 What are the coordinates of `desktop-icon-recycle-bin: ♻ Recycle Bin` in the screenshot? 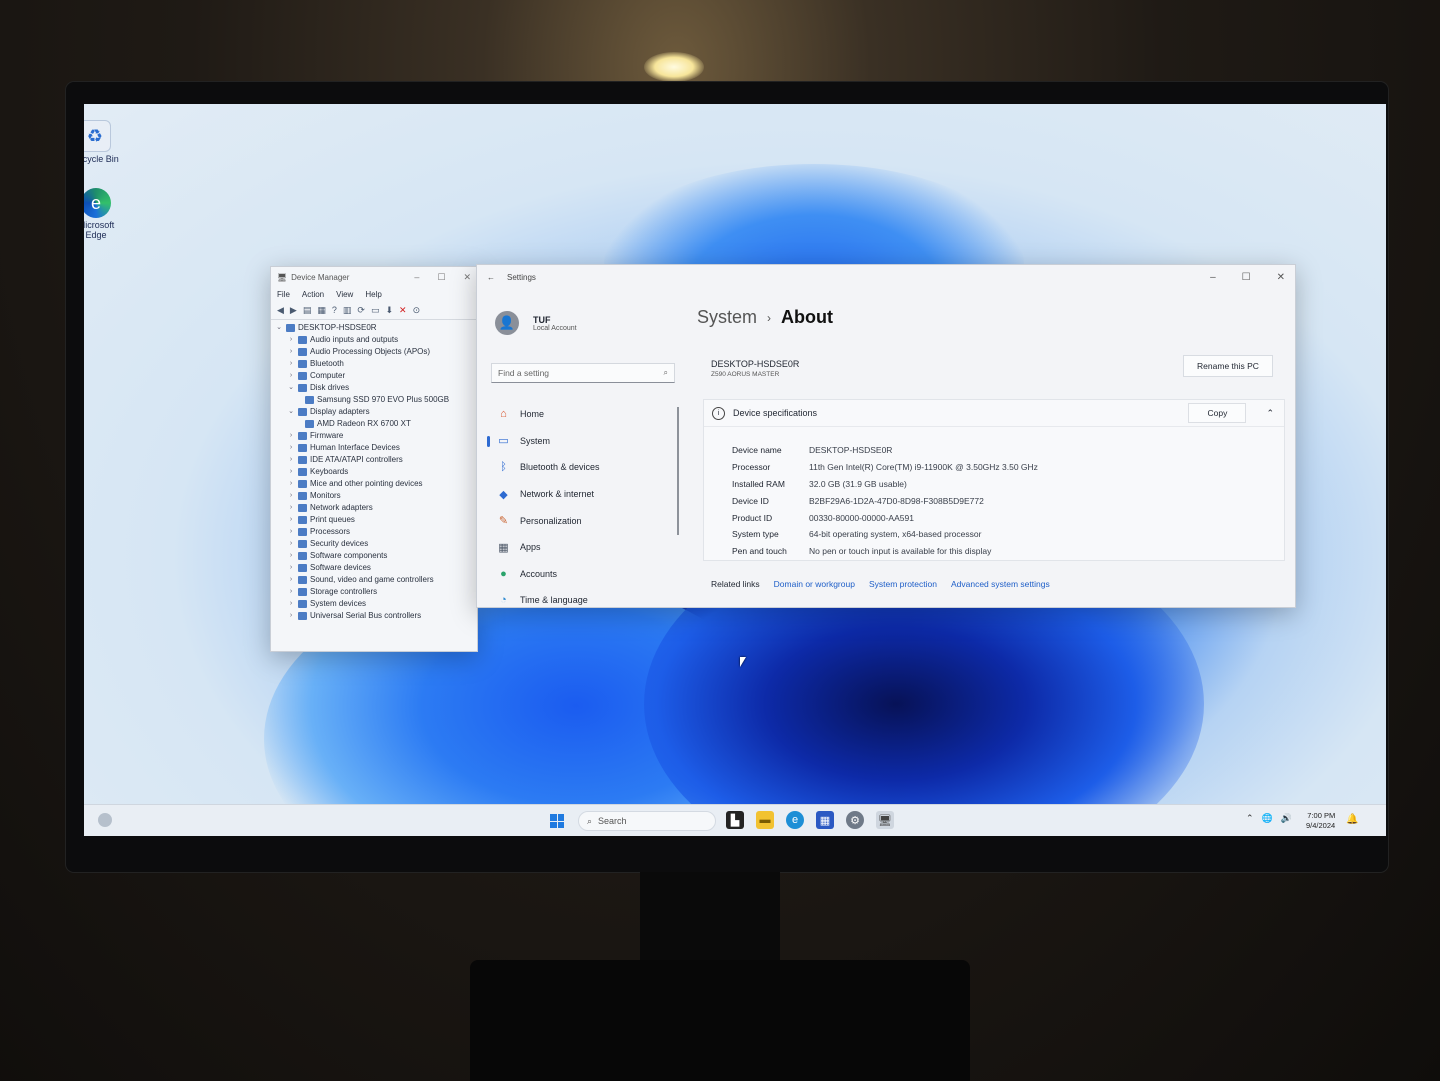 It's located at (102, 142).